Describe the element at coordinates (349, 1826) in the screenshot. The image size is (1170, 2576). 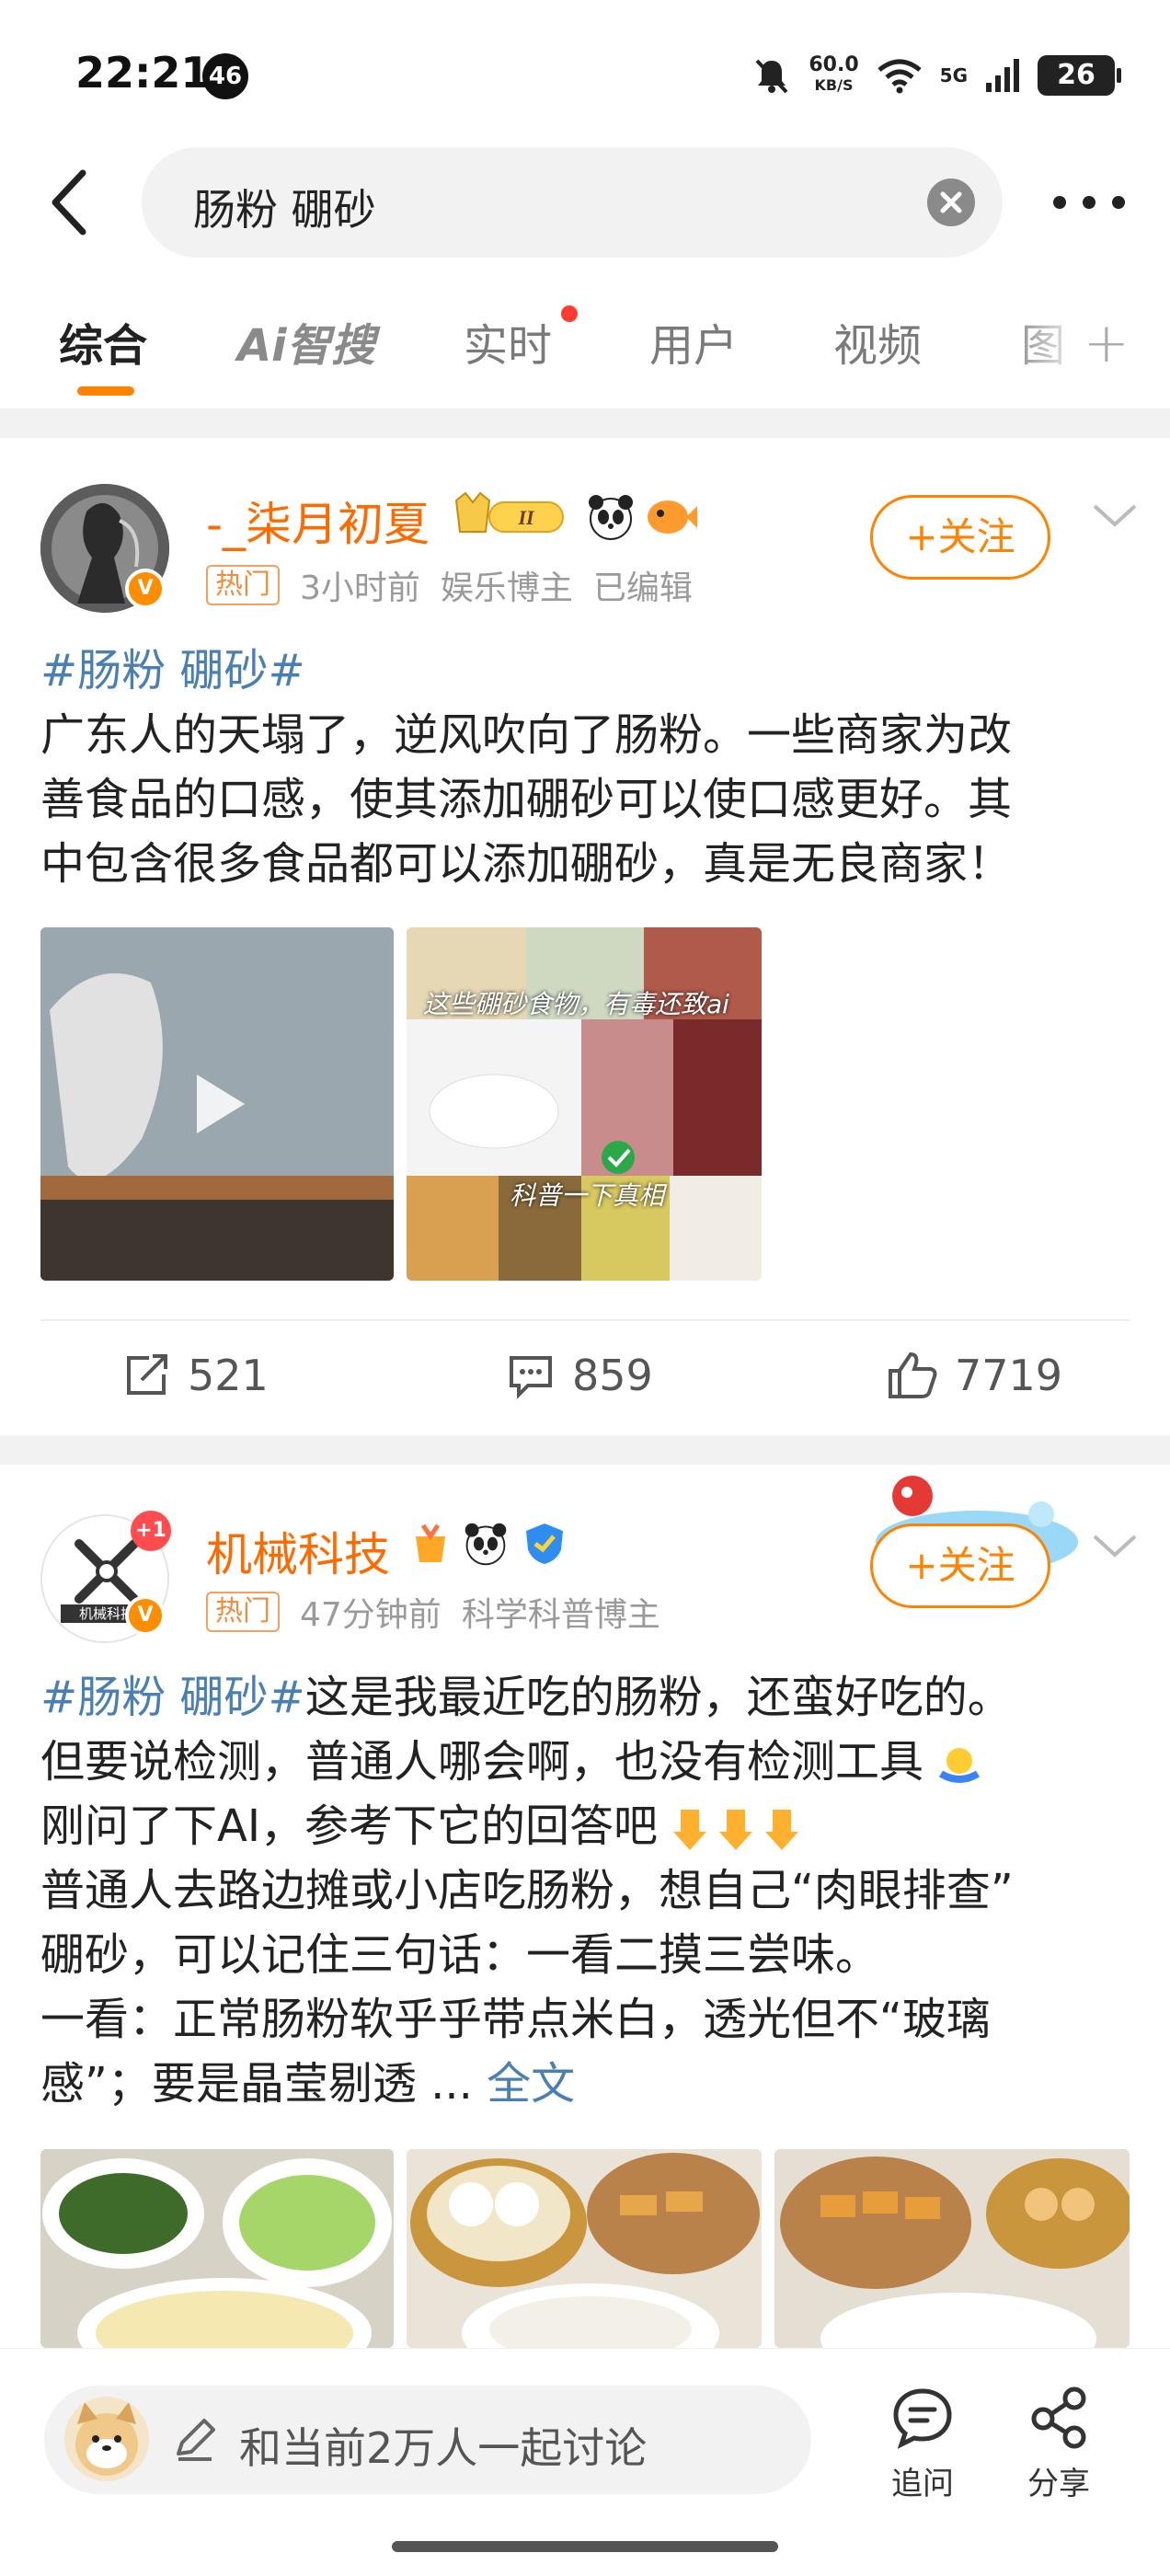
I see `post-text-line: 刚问了下AI，参考下它的回答吧` at that location.